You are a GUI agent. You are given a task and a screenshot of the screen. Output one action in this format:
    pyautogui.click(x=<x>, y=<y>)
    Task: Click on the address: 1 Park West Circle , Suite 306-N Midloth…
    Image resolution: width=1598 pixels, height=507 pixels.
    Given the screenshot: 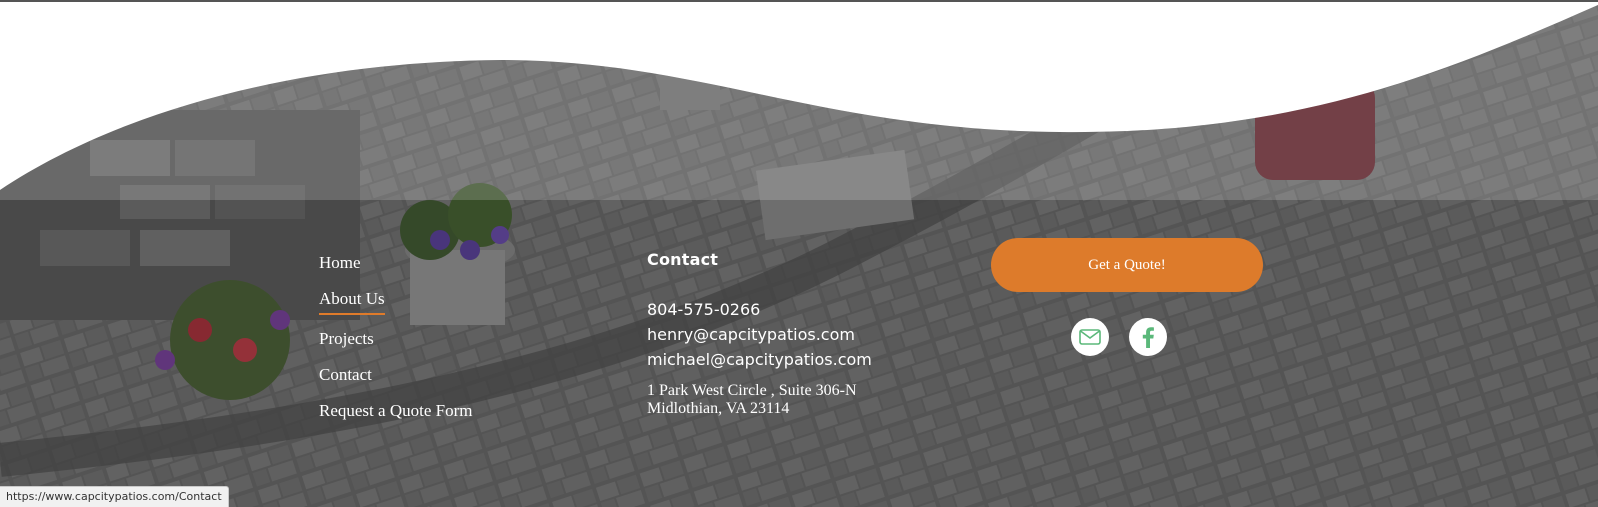 What is the action you would take?
    pyautogui.click(x=759, y=400)
    